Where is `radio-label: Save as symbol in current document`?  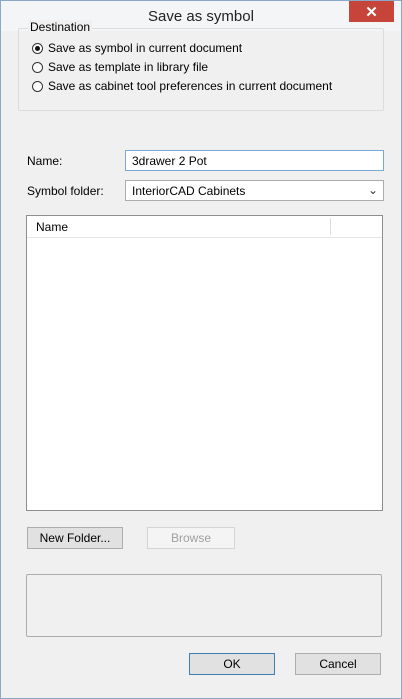
radio-label: Save as symbol in current document is located at coordinates (145, 48).